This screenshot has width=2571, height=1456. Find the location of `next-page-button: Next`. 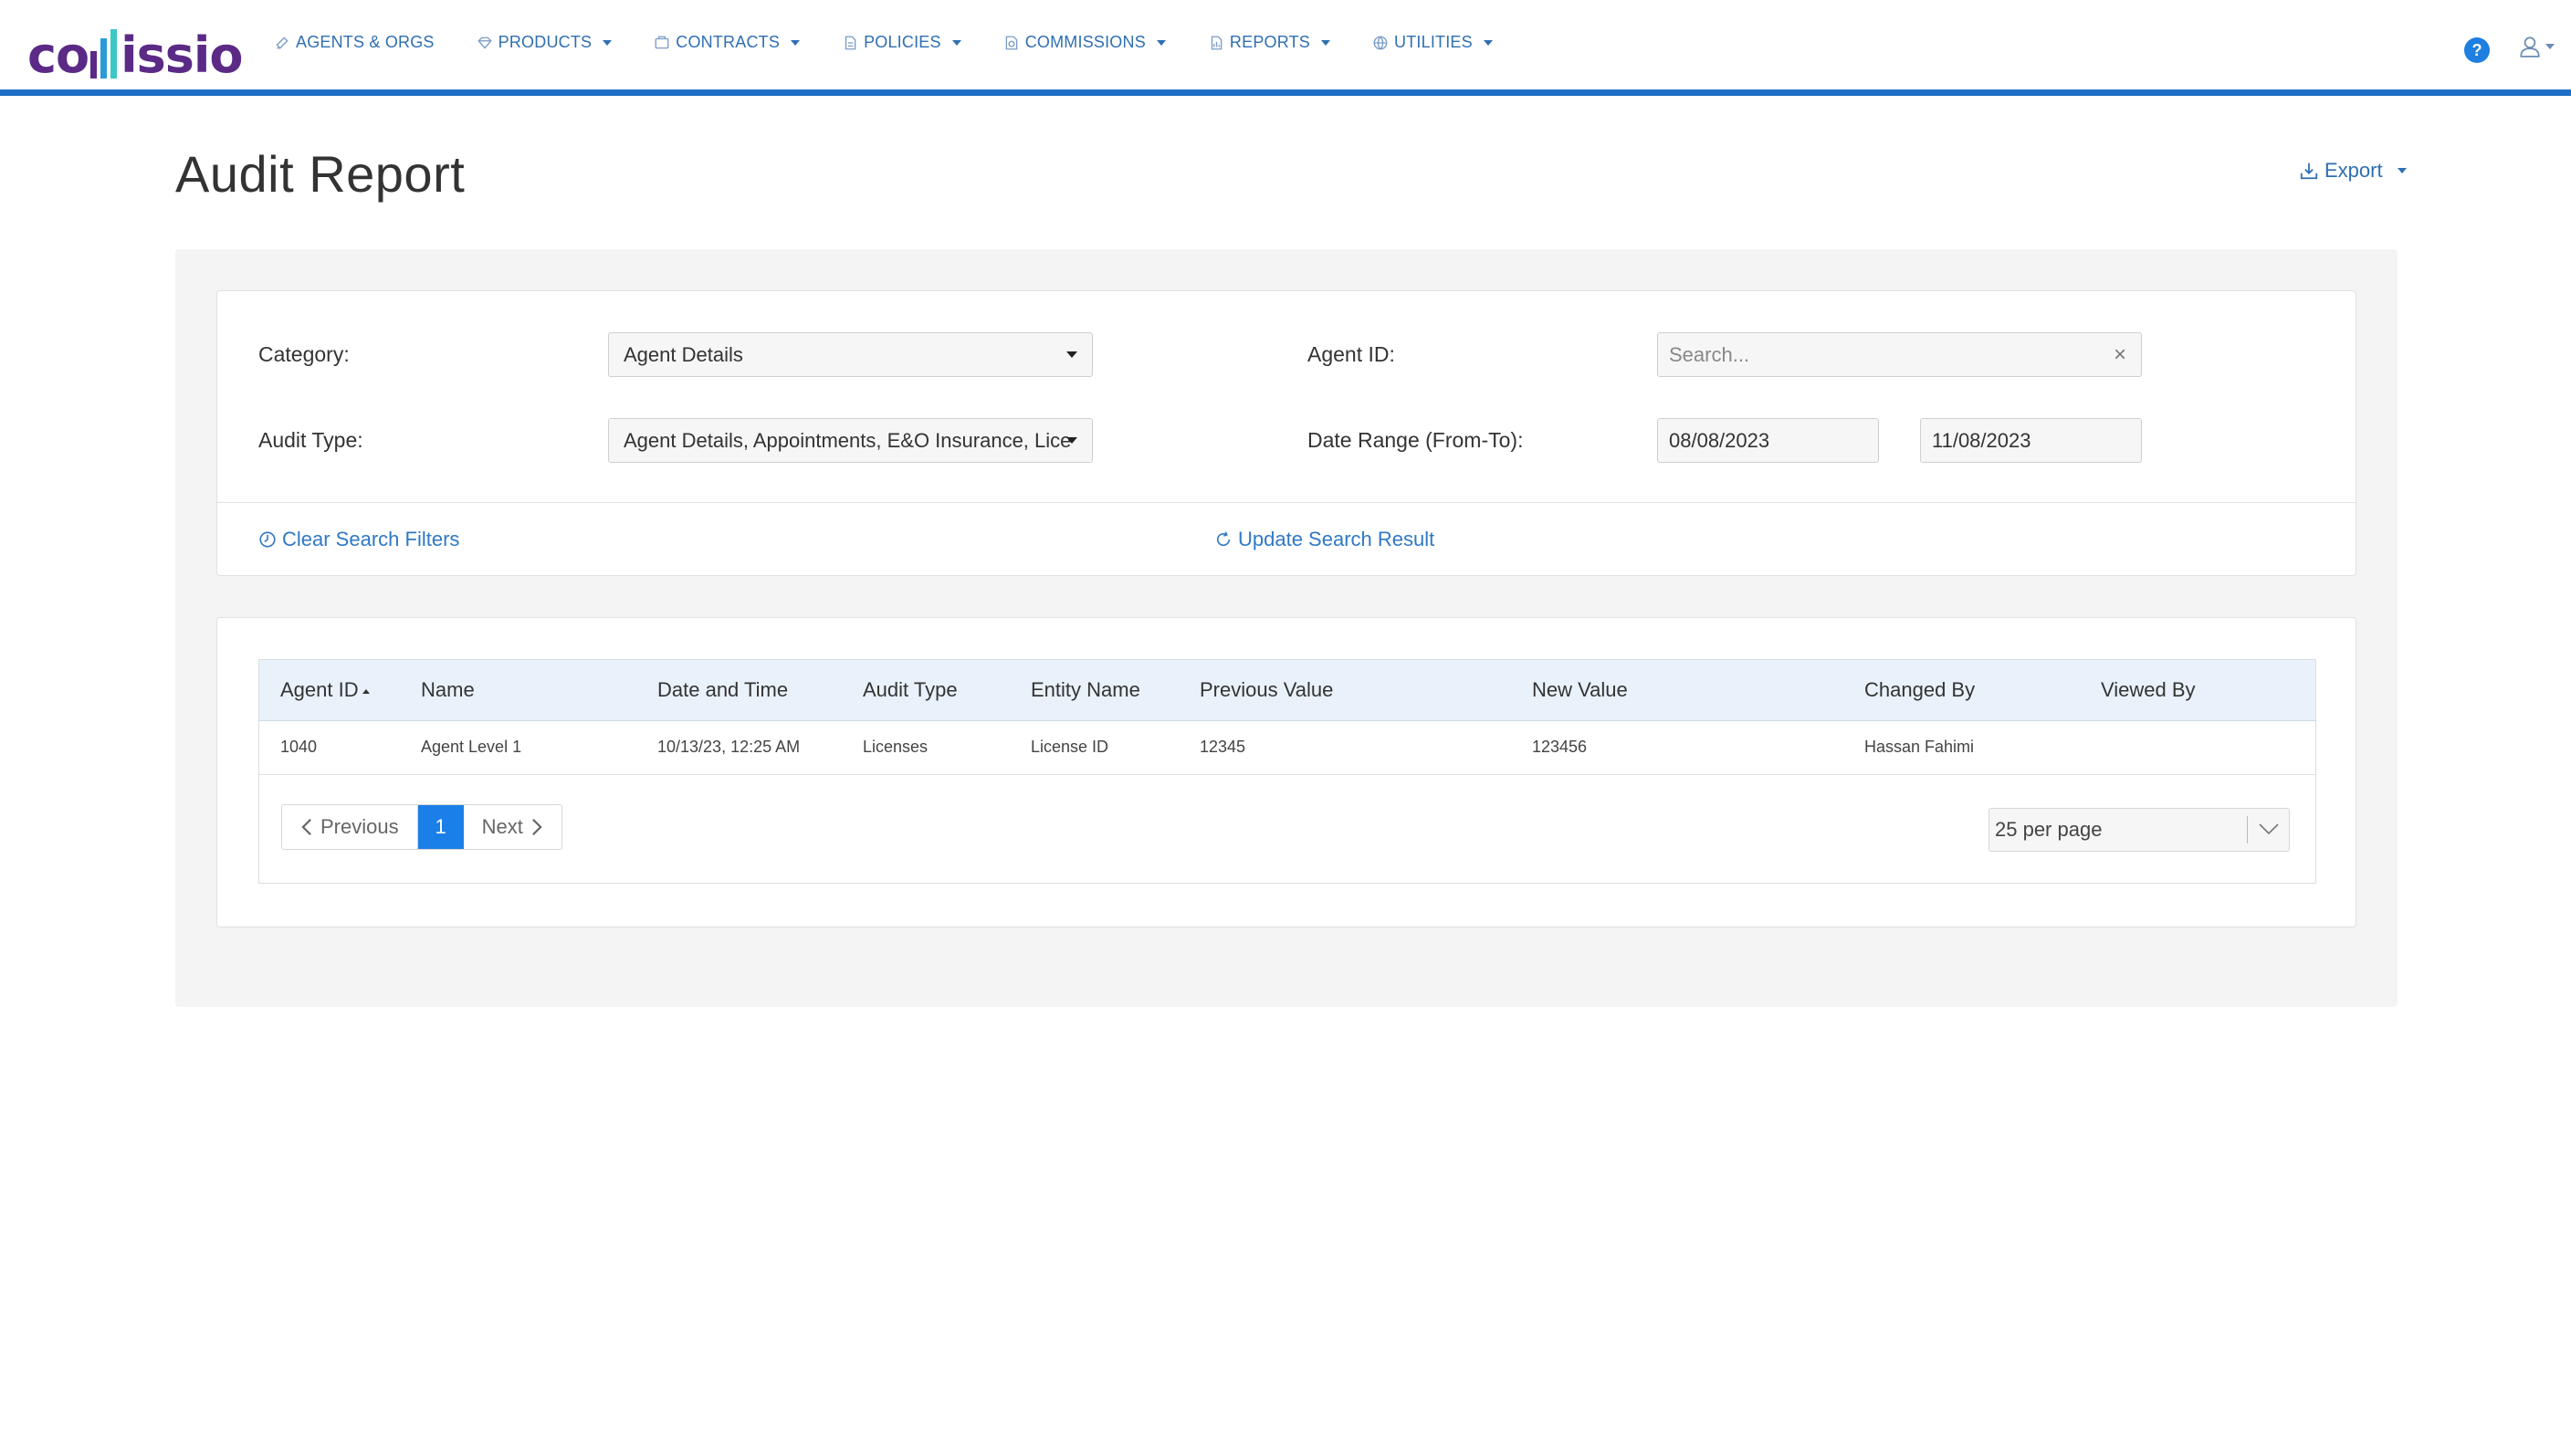

next-page-button: Next is located at coordinates (512, 827).